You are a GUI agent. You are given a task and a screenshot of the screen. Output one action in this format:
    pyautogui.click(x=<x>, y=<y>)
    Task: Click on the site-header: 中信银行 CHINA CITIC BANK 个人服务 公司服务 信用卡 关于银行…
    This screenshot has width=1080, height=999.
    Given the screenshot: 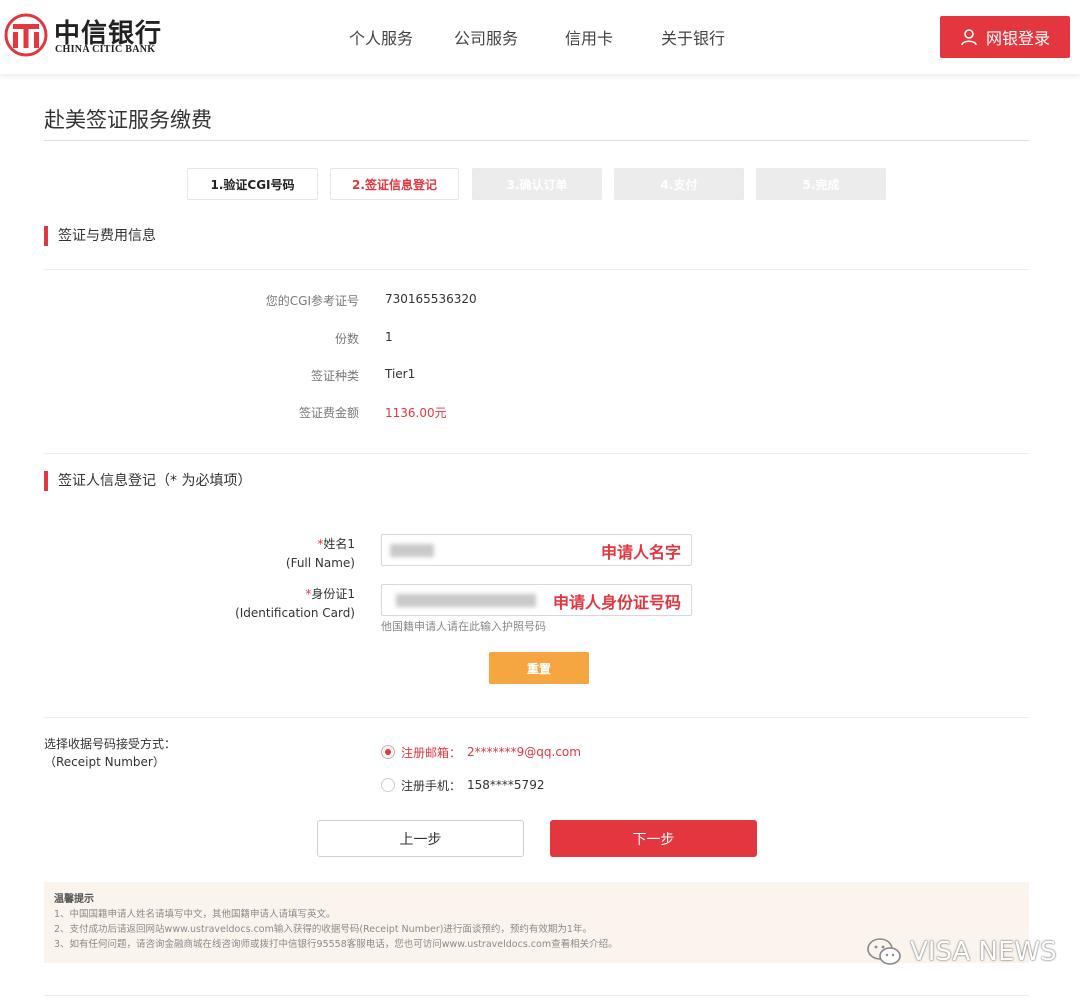 What is the action you would take?
    pyautogui.click(x=540, y=37)
    